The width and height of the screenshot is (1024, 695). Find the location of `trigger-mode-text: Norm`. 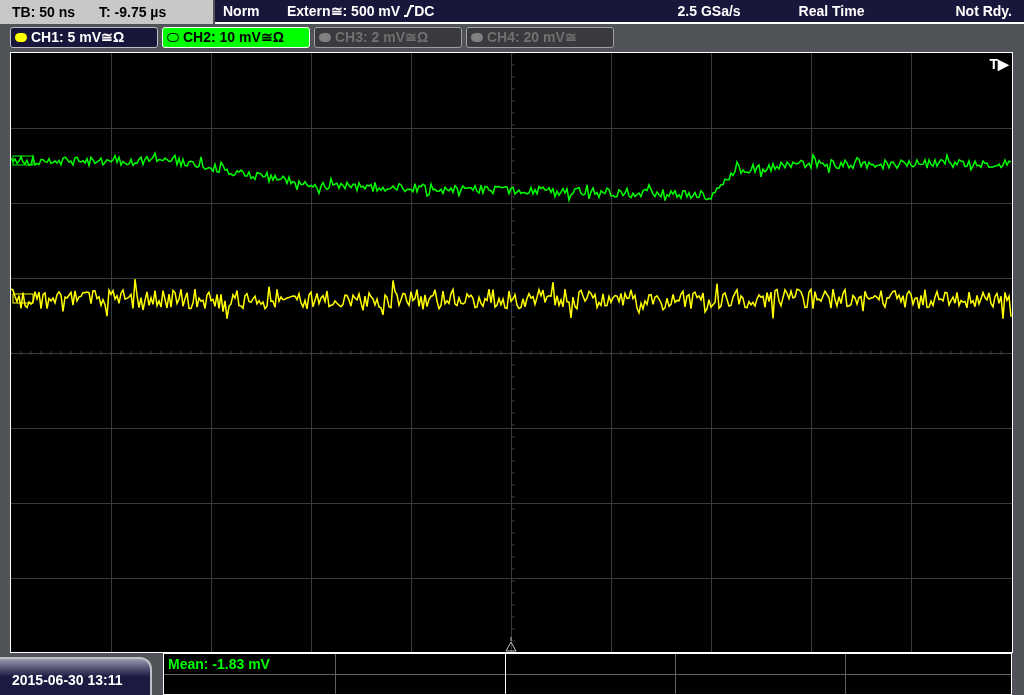

trigger-mode-text: Norm is located at coordinates (255, 11).